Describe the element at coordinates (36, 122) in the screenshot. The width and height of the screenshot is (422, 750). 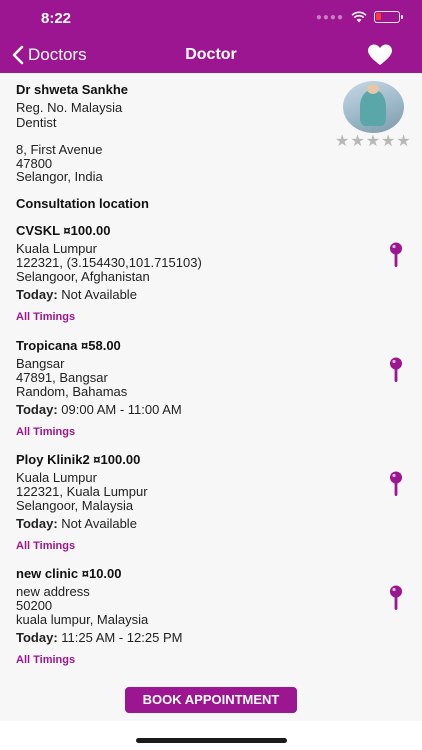
I see `doctor-specialty: Dentist` at that location.